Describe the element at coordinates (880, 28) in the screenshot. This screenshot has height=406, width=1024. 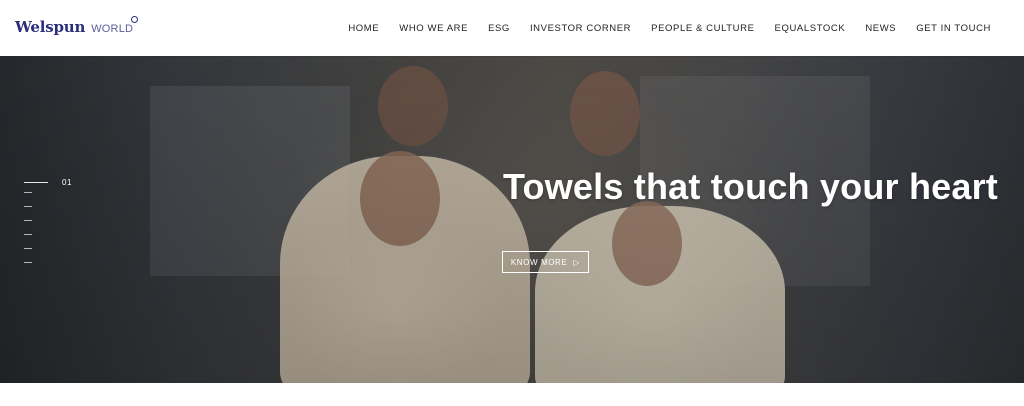
I see `nav-news: NEWS` at that location.